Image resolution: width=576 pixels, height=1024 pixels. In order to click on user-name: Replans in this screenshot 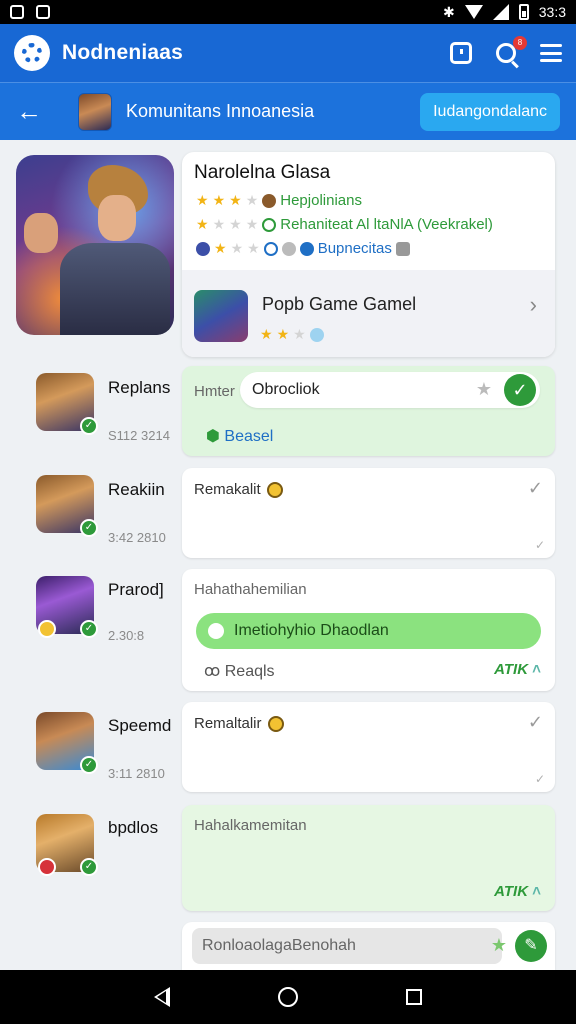, I will do `click(139, 388)`.